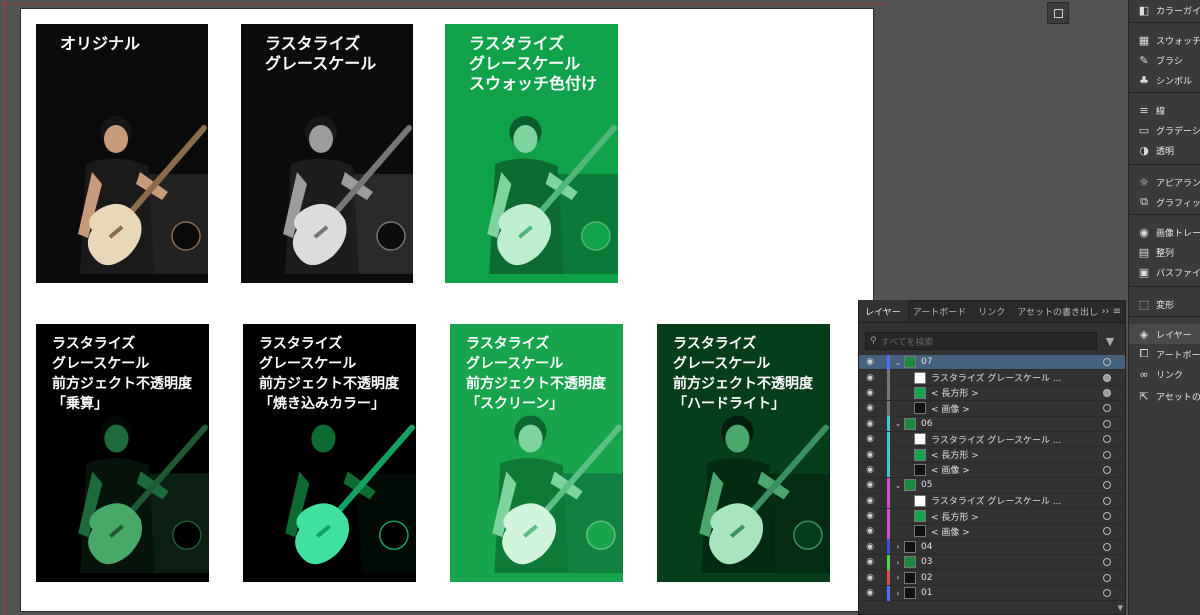  Describe the element at coordinates (122, 153) in the screenshot. I see `card-original: オリジナル` at that location.